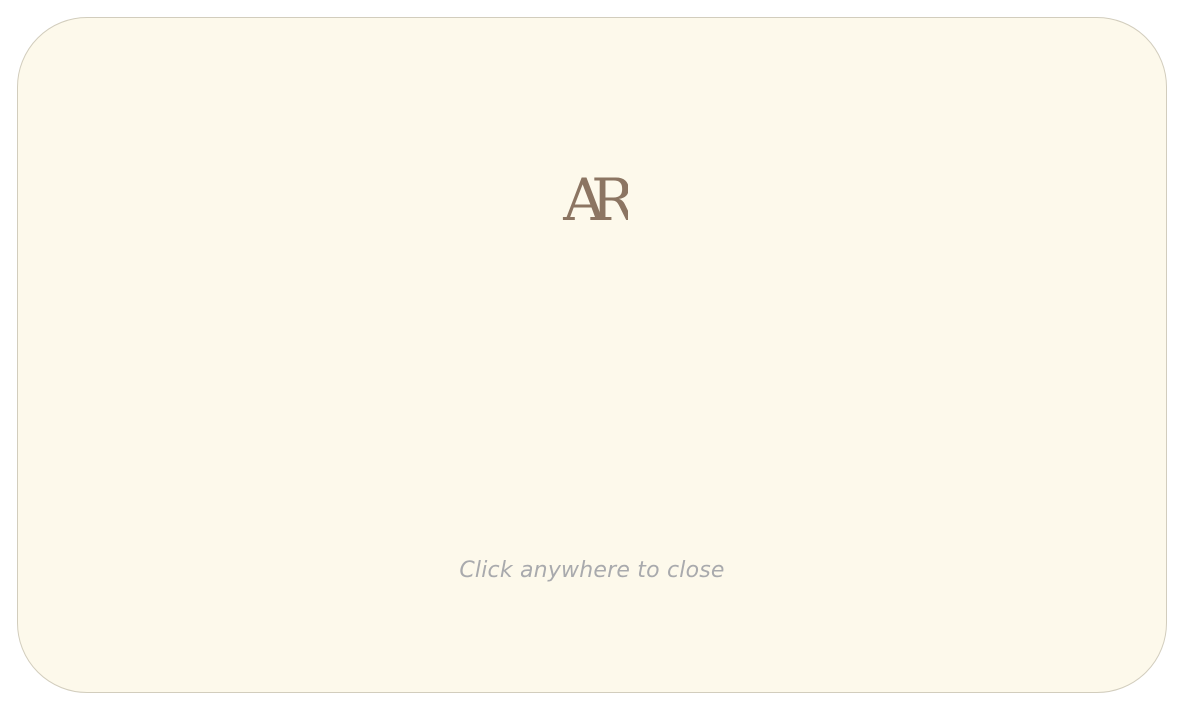 This screenshot has height=715, width=1189. I want to click on ar-monogram-logo: AR, so click(595, 197).